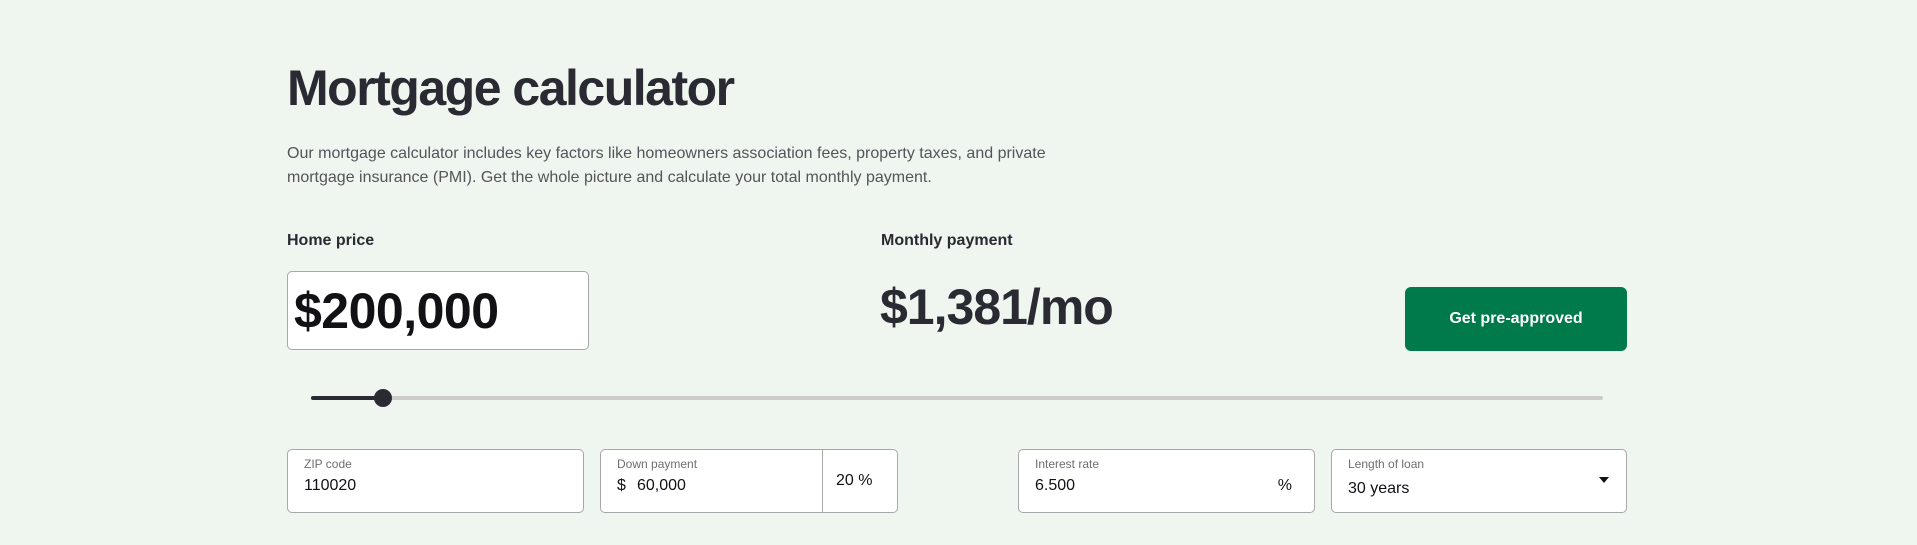 This screenshot has width=1917, height=545. What do you see at coordinates (1378, 489) in the screenshot?
I see `loan-length-value: 30 years` at bounding box center [1378, 489].